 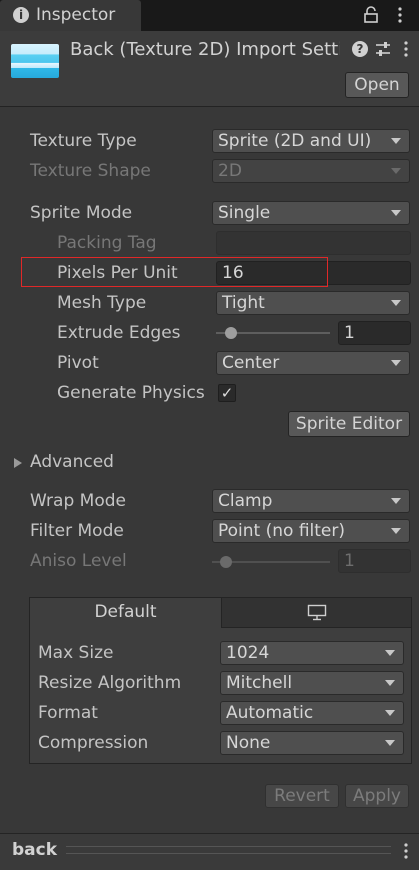 What do you see at coordinates (295, 141) in the screenshot?
I see `texture-type-value: Sprite (2D and UI)` at bounding box center [295, 141].